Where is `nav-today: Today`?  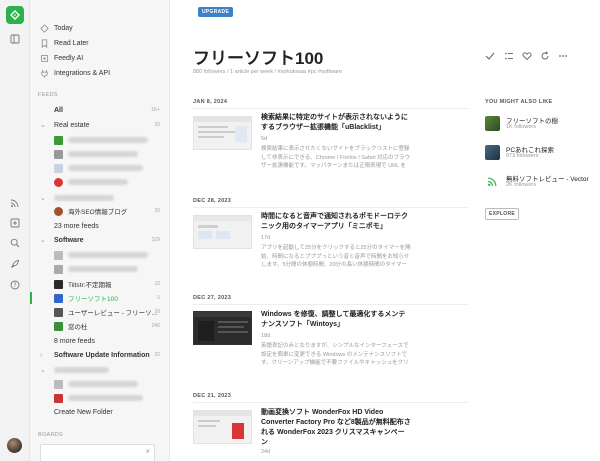 nav-today: Today is located at coordinates (99, 28).